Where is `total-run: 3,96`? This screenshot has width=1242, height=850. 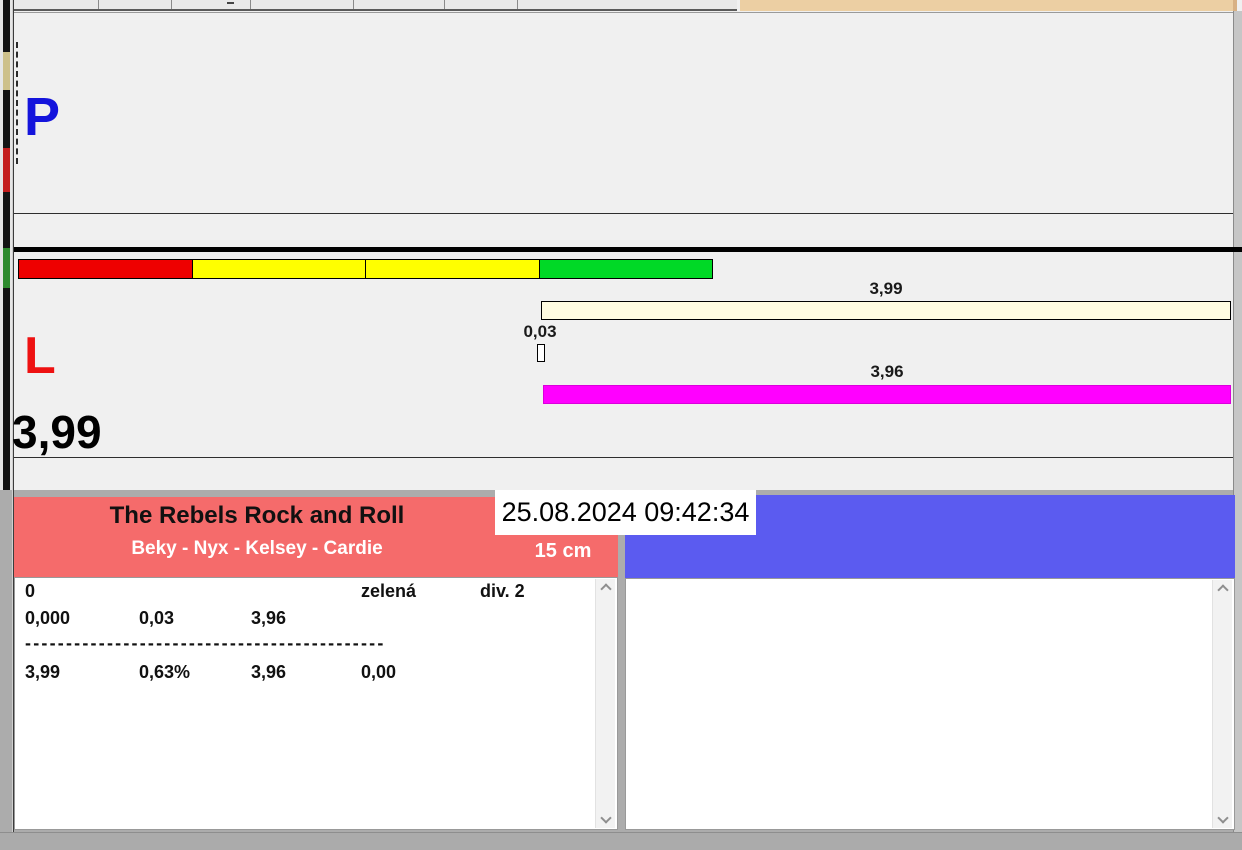
total-run: 3,96 is located at coordinates (269, 672).